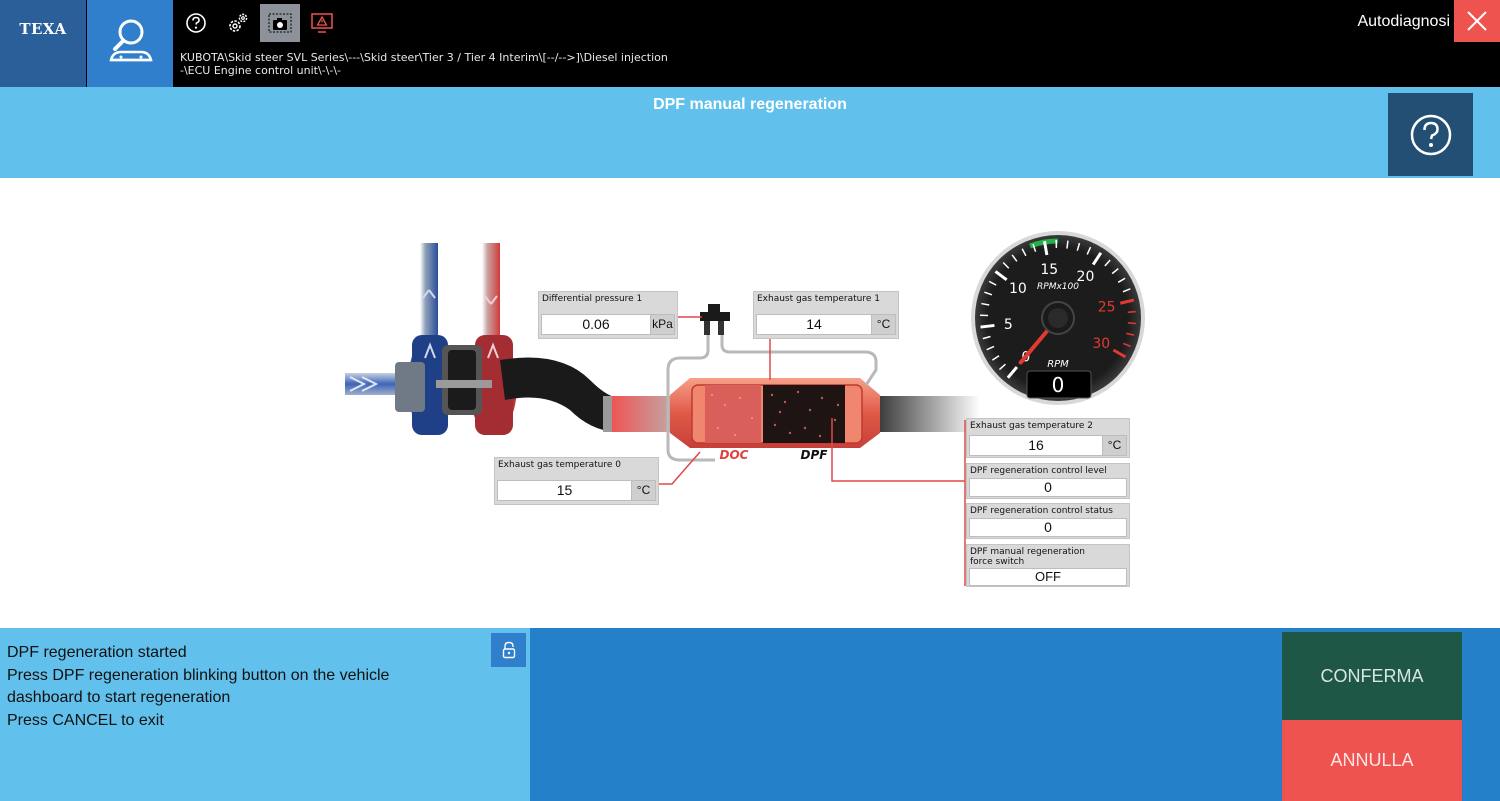  I want to click on param-label: DPF regeneration control status, so click(1041, 511).